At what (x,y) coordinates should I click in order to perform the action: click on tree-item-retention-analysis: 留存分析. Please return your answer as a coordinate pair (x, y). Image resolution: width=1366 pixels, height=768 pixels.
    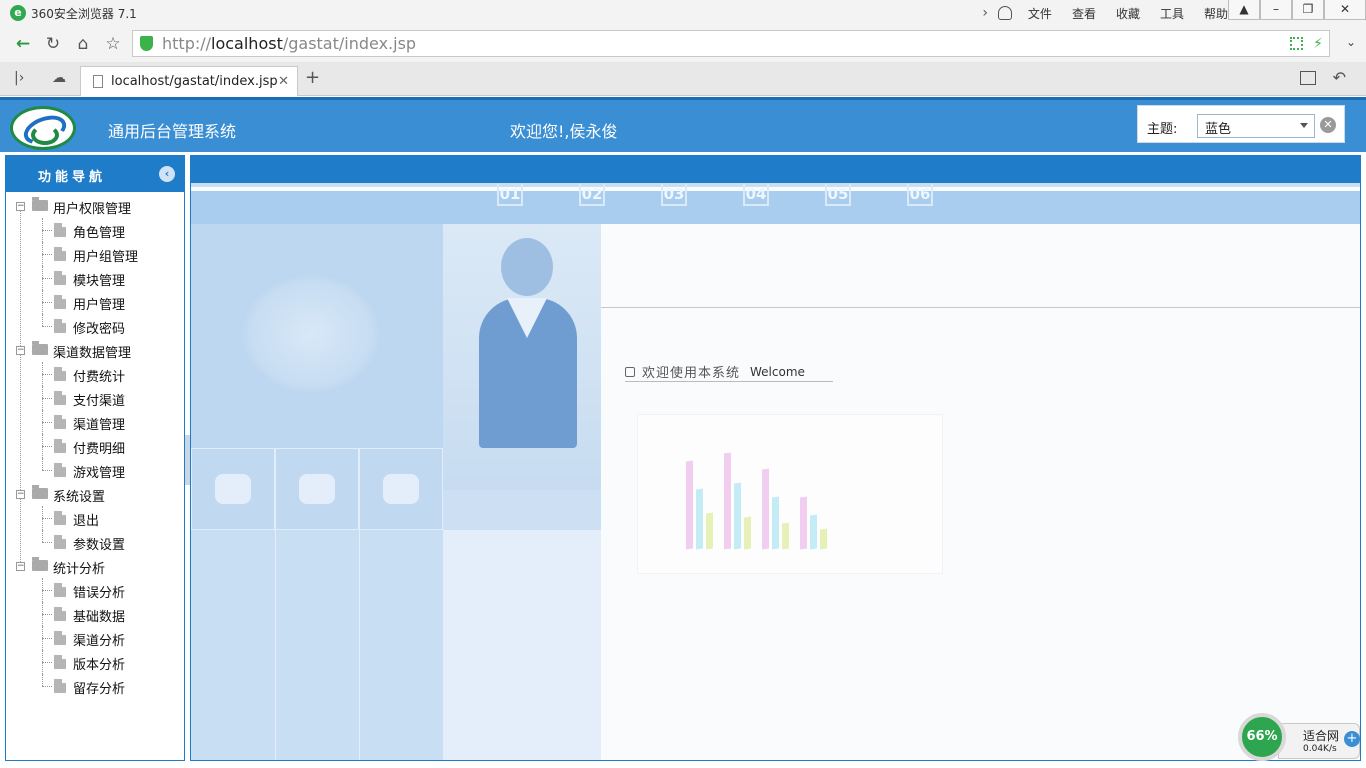
    Looking at the image, I should click on (95, 686).